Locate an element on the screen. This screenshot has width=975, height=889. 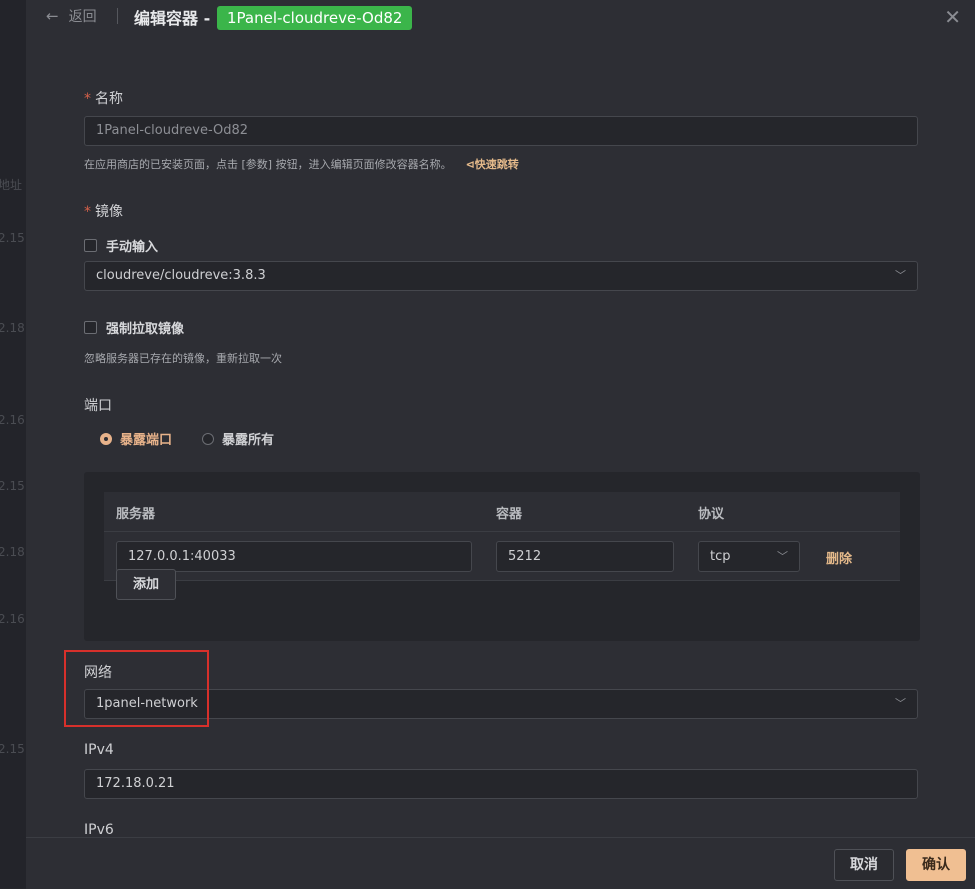
radio-expose-all: 暴露所有 is located at coordinates (238, 438).